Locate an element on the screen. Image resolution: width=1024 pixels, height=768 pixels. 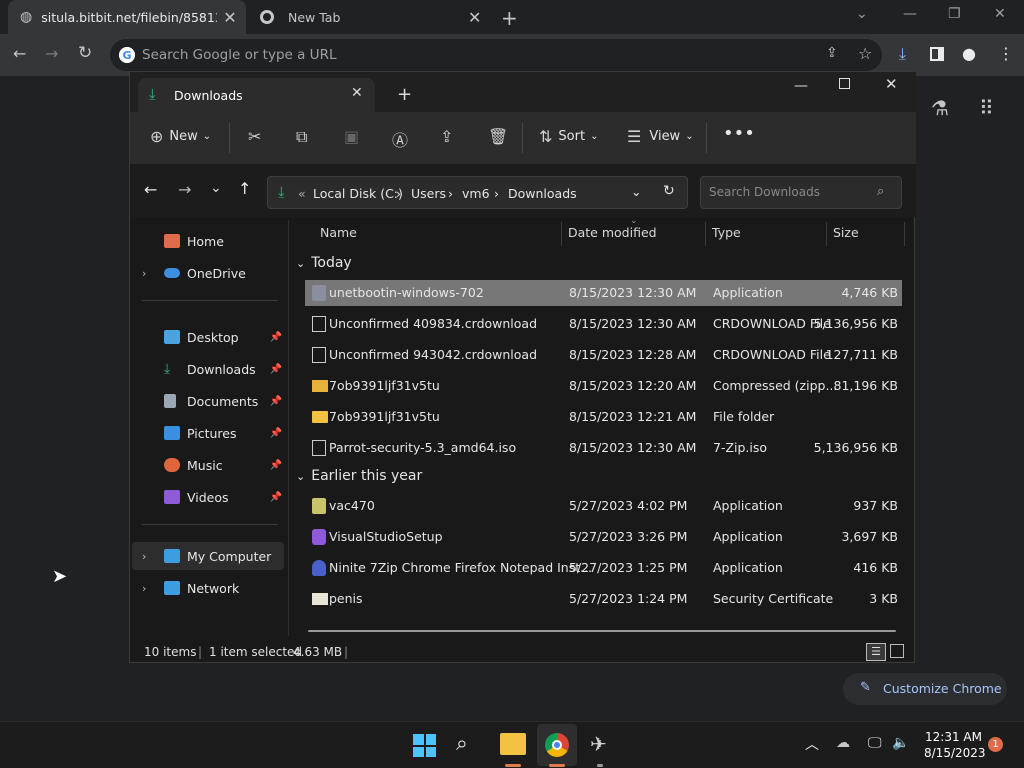
volume-icon: 🔈 is located at coordinates (900, 743).